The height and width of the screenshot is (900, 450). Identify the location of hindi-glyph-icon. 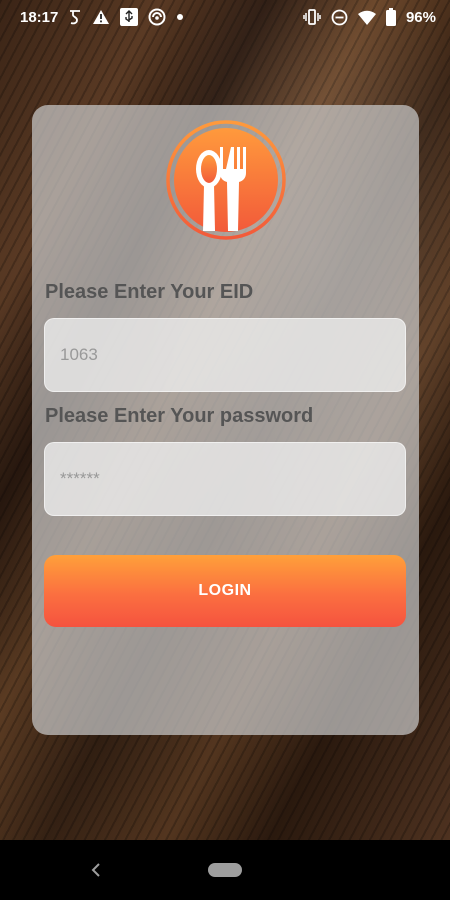
(75, 17).